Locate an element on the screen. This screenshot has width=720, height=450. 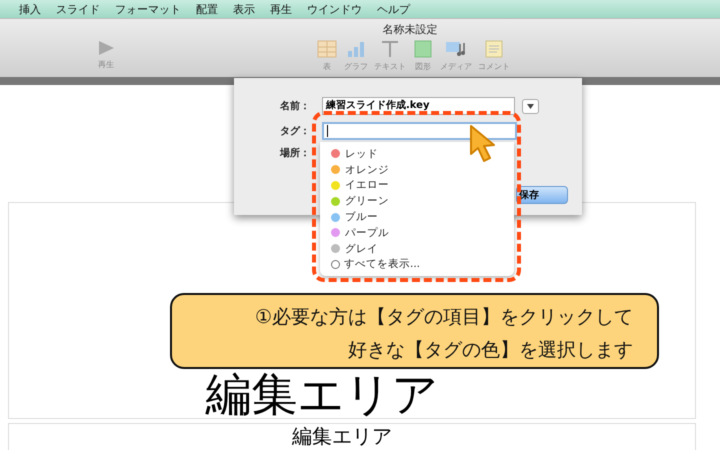
bar-chart-icon is located at coordinates (356, 49).